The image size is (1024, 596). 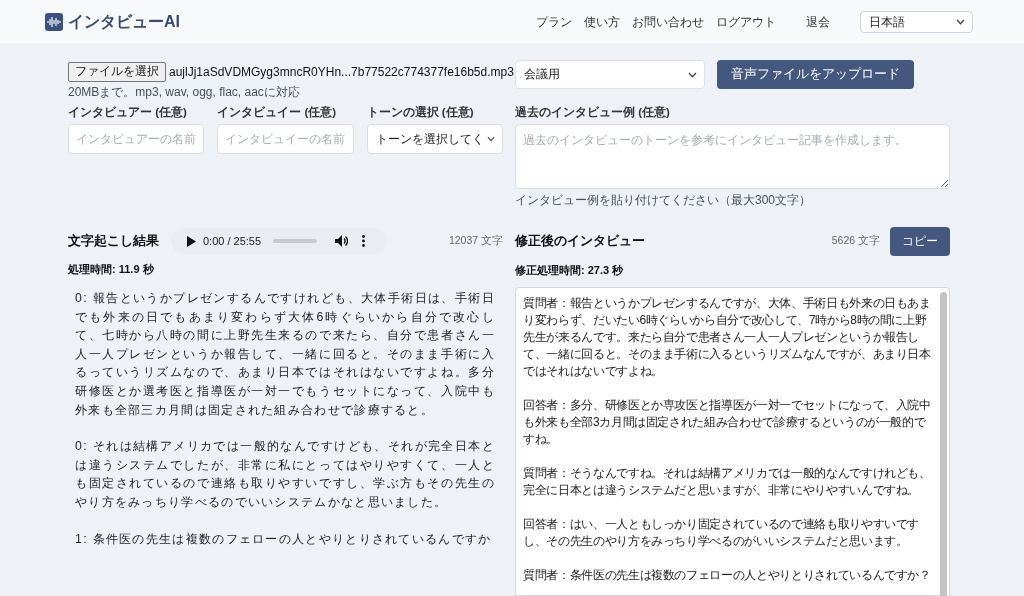 What do you see at coordinates (285, 354) in the screenshot?
I see `transcript-paragraph: 0: 報告というかプレゼンするんですけれども、大体手術日は、手術日でも外来の日でもあまり変わらず大体6時ぐらいから自分で改心して、七時から八時の間に上野先生来るので来たら、自分で患者さん一人一人プレゼンというか報告して、一緒に回ると。そのまま手術に入るっていうリズムなので、あまり日本ではそれはないですよね。多分研修医とか選考医と指導医が一対一でもうセットになって、入院中も外来も全部三カ月間は固定された組み合わせで診療すると。` at bounding box center [285, 354].